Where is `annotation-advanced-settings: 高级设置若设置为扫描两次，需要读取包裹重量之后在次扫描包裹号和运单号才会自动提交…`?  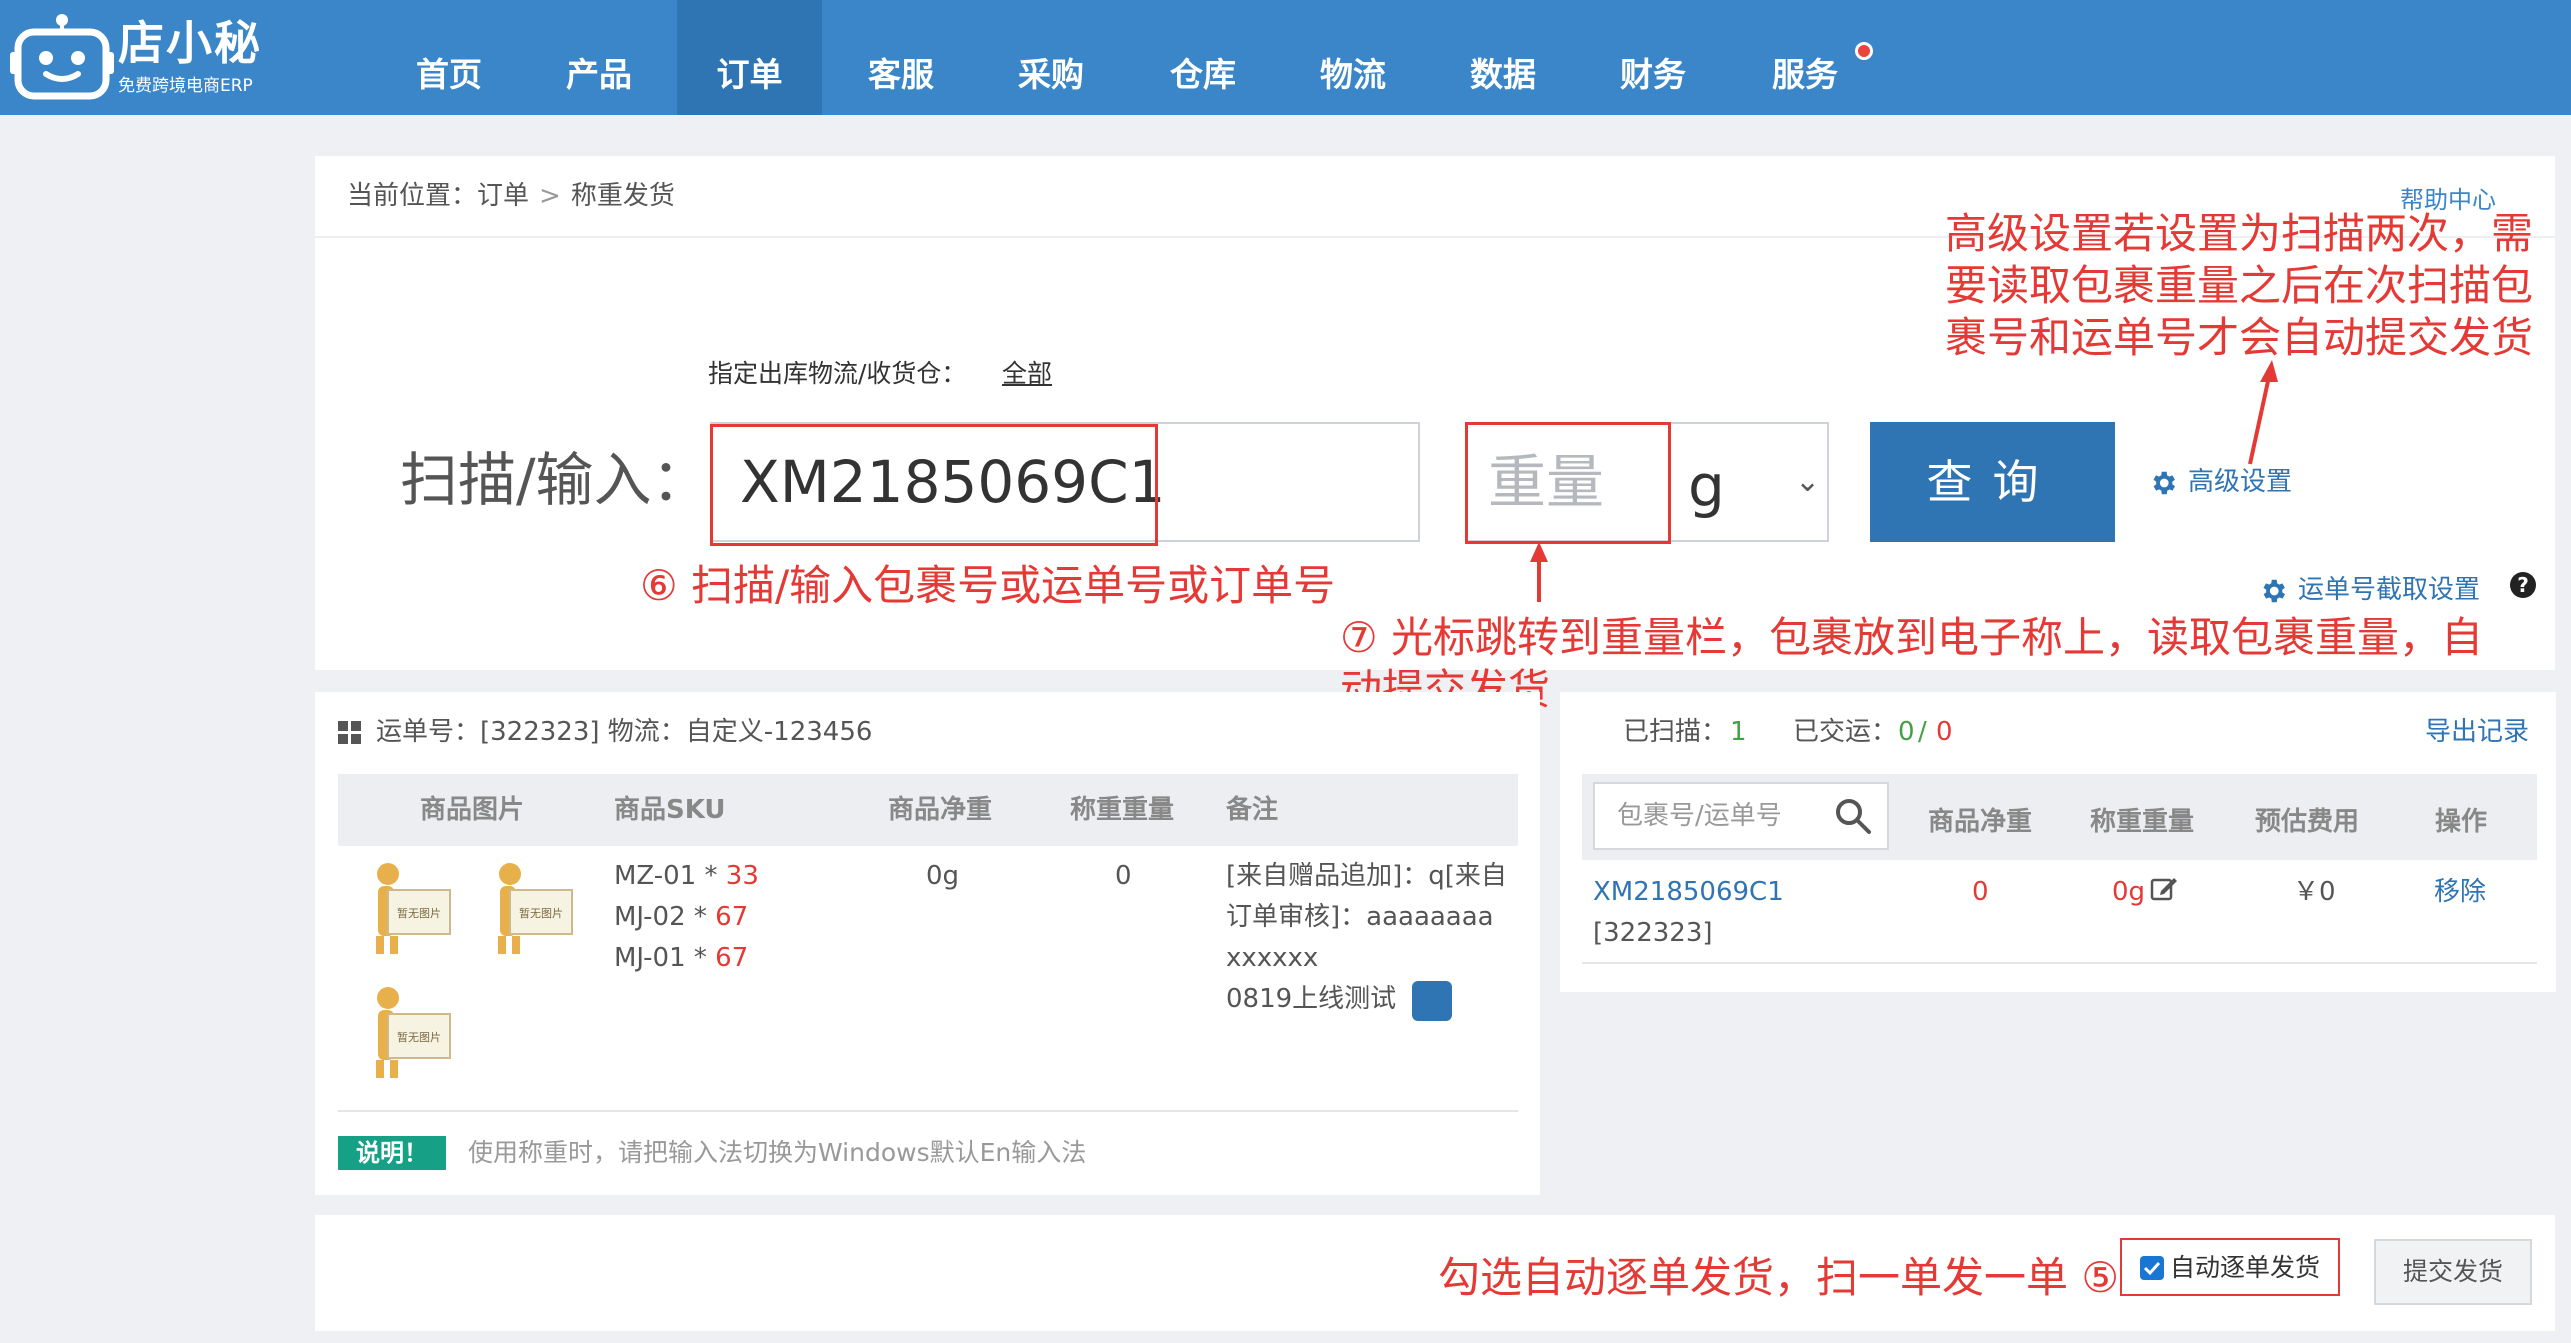 annotation-advanced-settings: 高级设置若设置为扫描两次，需要读取包裹重量之后在次扫描包裹号和运单号才会自动提交… is located at coordinates (2239, 285).